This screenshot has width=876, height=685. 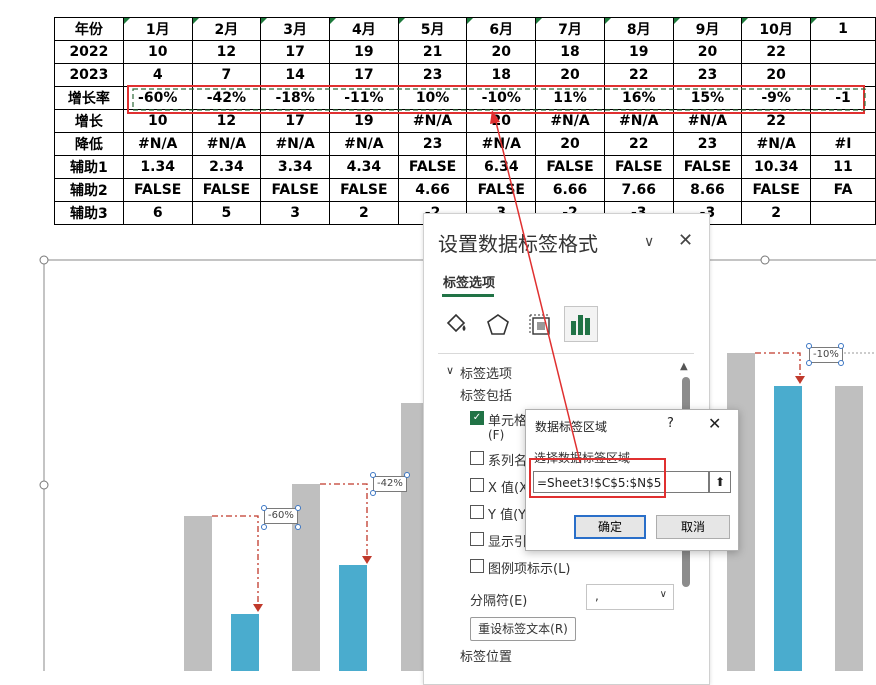 I want to click on table-cell: -42%, so click(x=226, y=98).